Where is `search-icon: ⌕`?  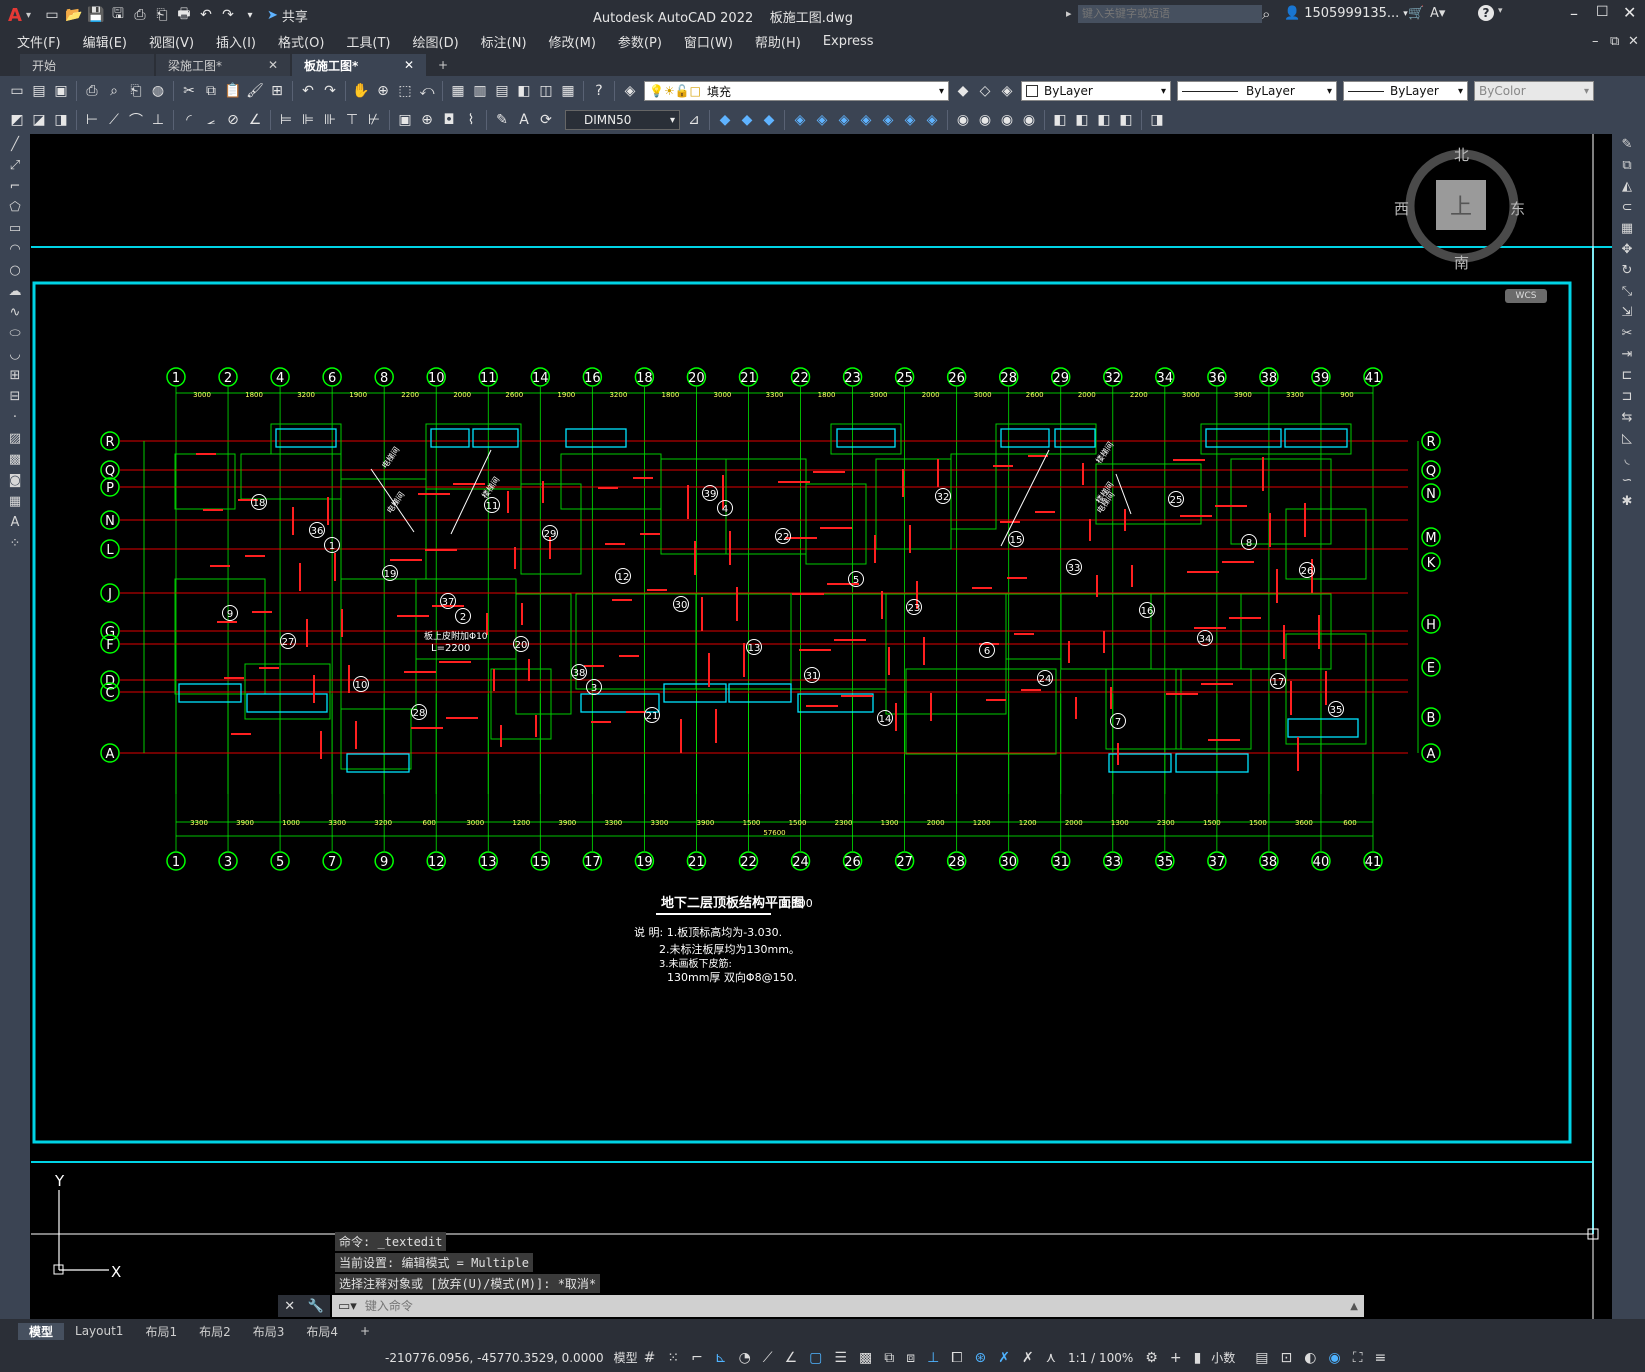 search-icon: ⌕ is located at coordinates (1266, 14).